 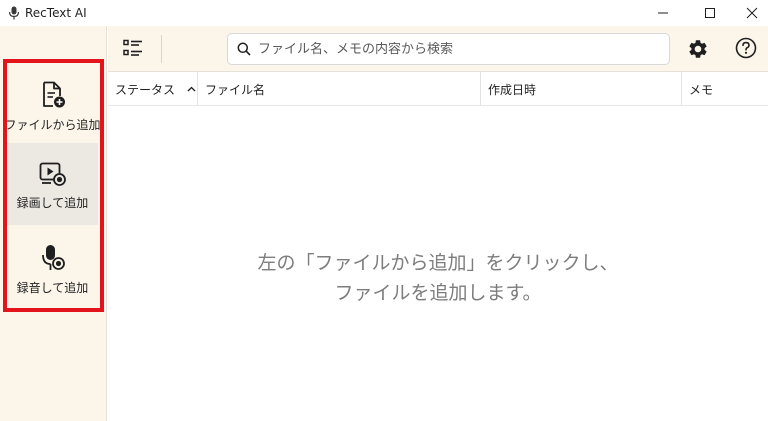 I want to click on sort-ascending-icon, so click(x=191, y=89).